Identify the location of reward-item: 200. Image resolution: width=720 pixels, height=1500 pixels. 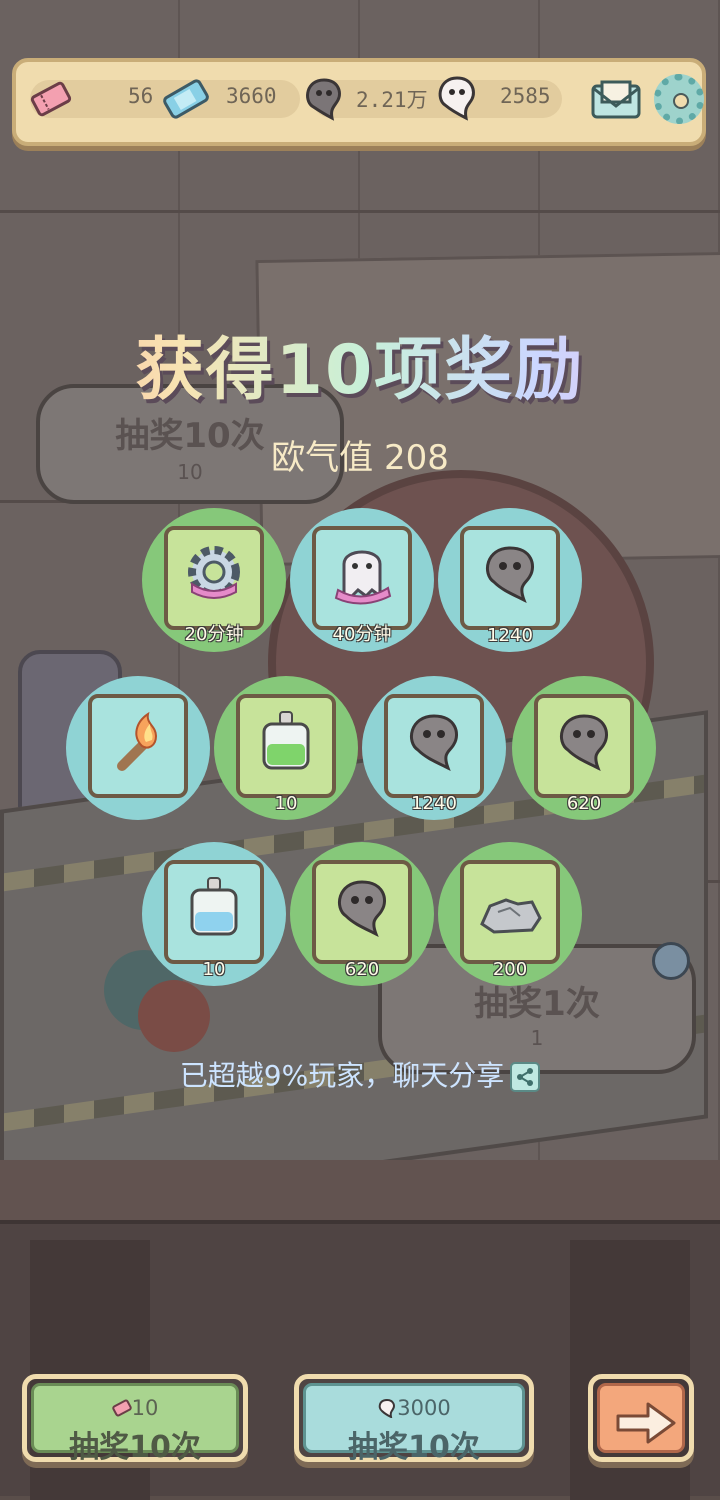
(510, 914).